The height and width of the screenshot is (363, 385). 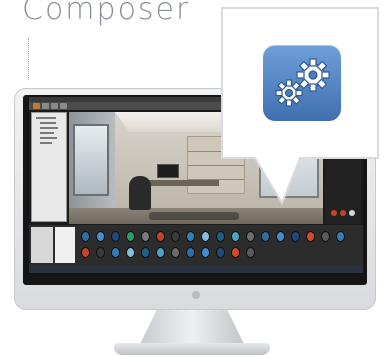 I want to click on gear-icon, so click(x=302, y=82).